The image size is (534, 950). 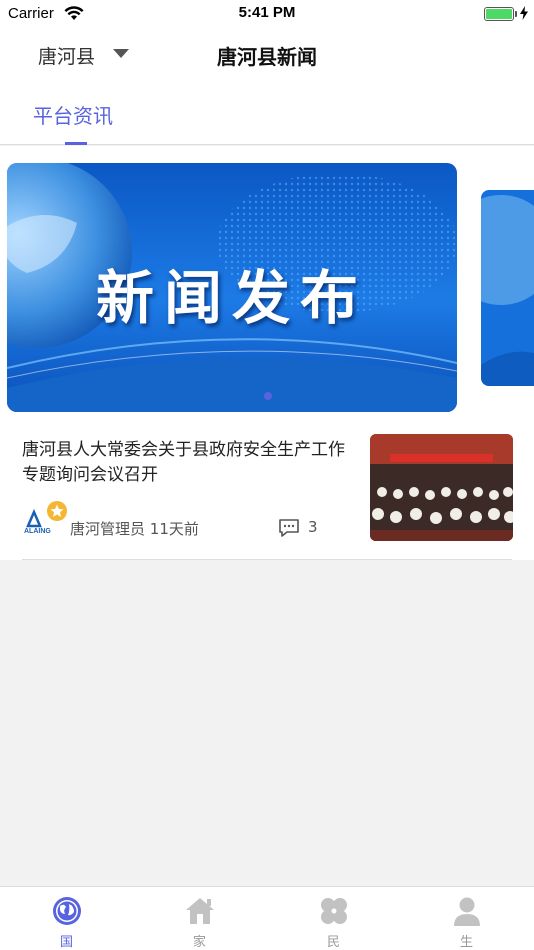 I want to click on tabbar-item-jia: 家, so click(x=199, y=918).